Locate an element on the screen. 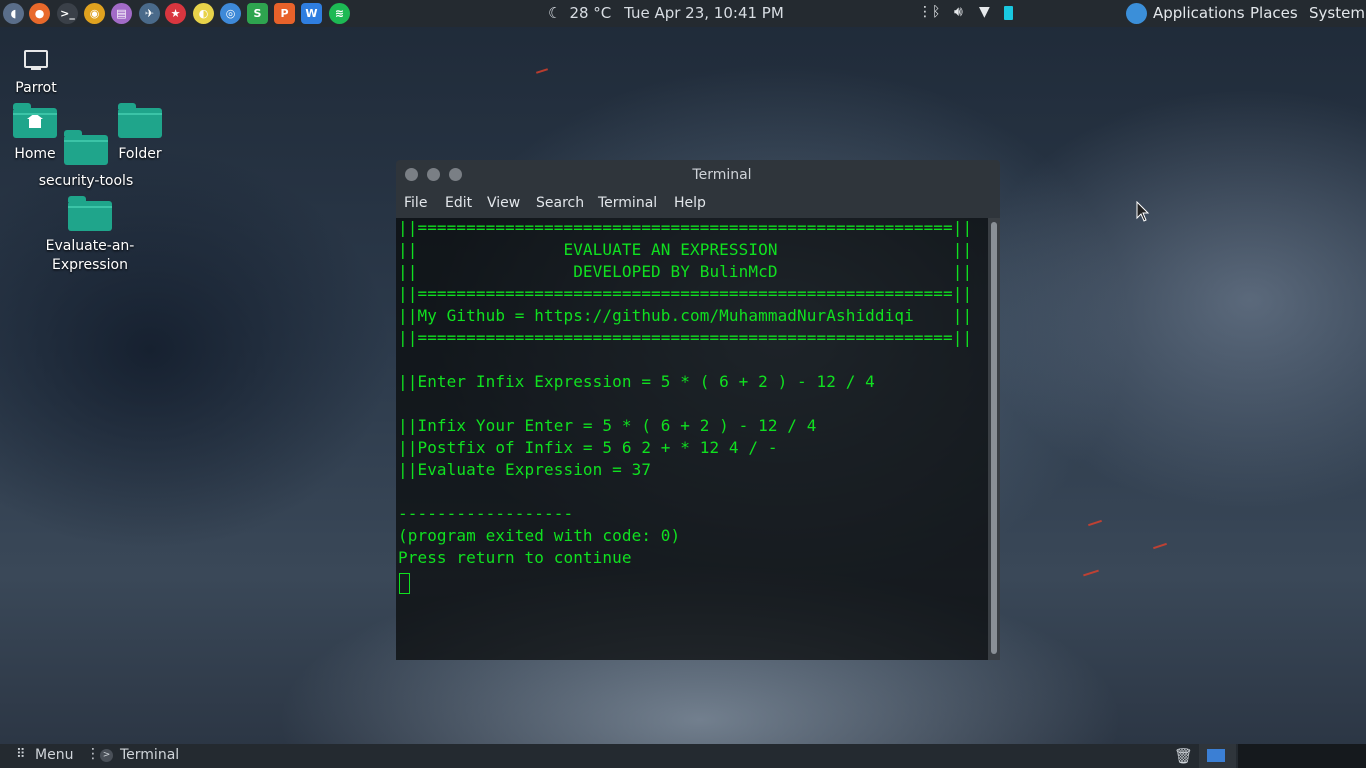 Image resolution: width=1366 pixels, height=768 pixels. firefox-icon-glyph: ● is located at coordinates (39, 13).